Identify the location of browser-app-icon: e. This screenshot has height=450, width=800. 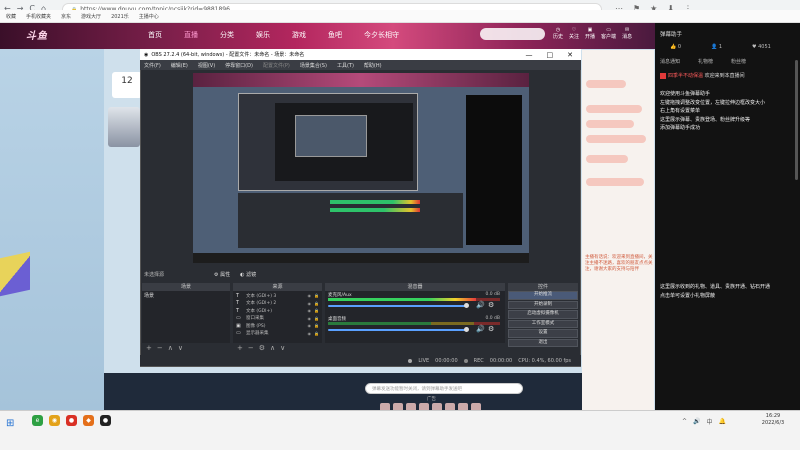
(37, 420).